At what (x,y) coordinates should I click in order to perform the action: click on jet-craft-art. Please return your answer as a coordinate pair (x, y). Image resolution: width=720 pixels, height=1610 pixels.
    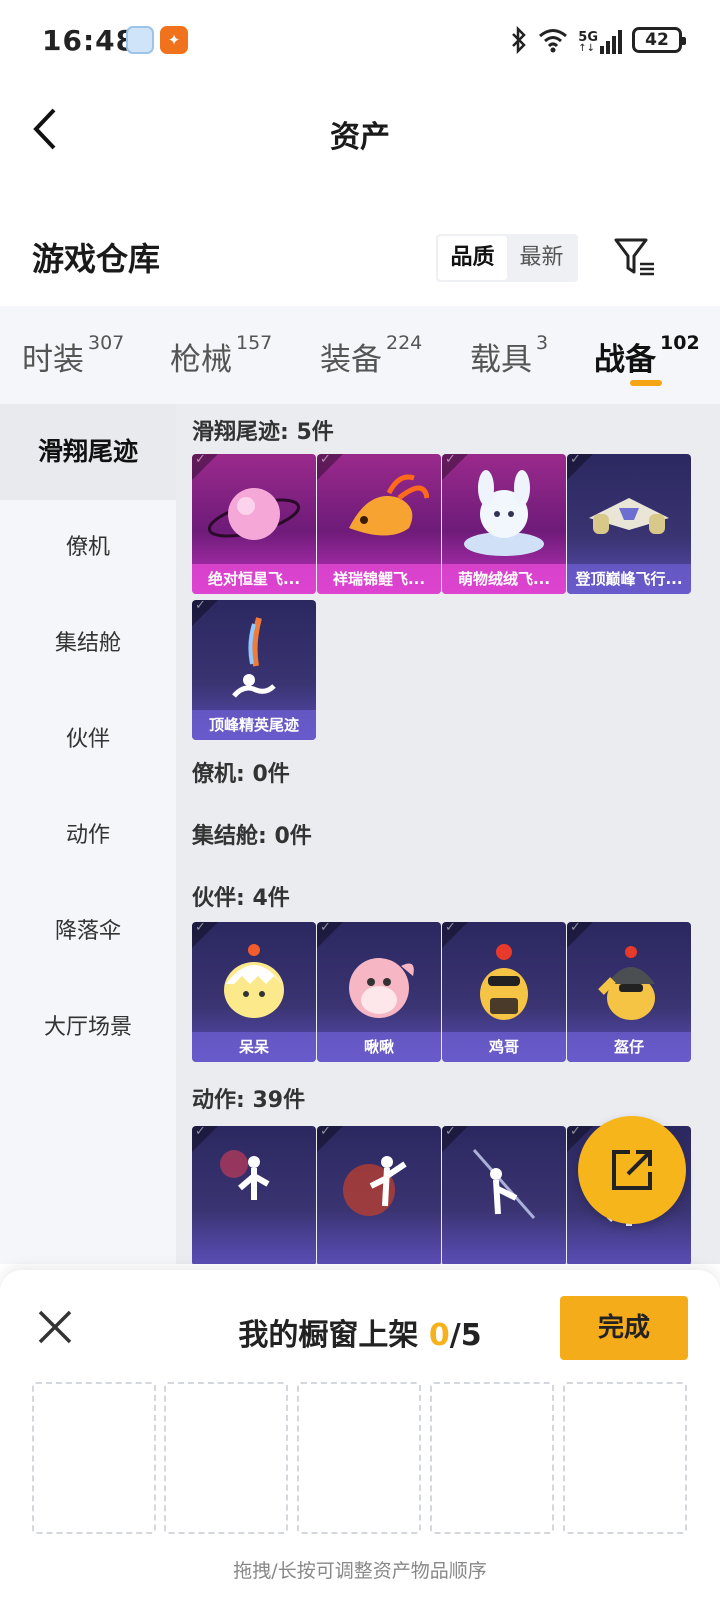
    Looking at the image, I should click on (629, 516).